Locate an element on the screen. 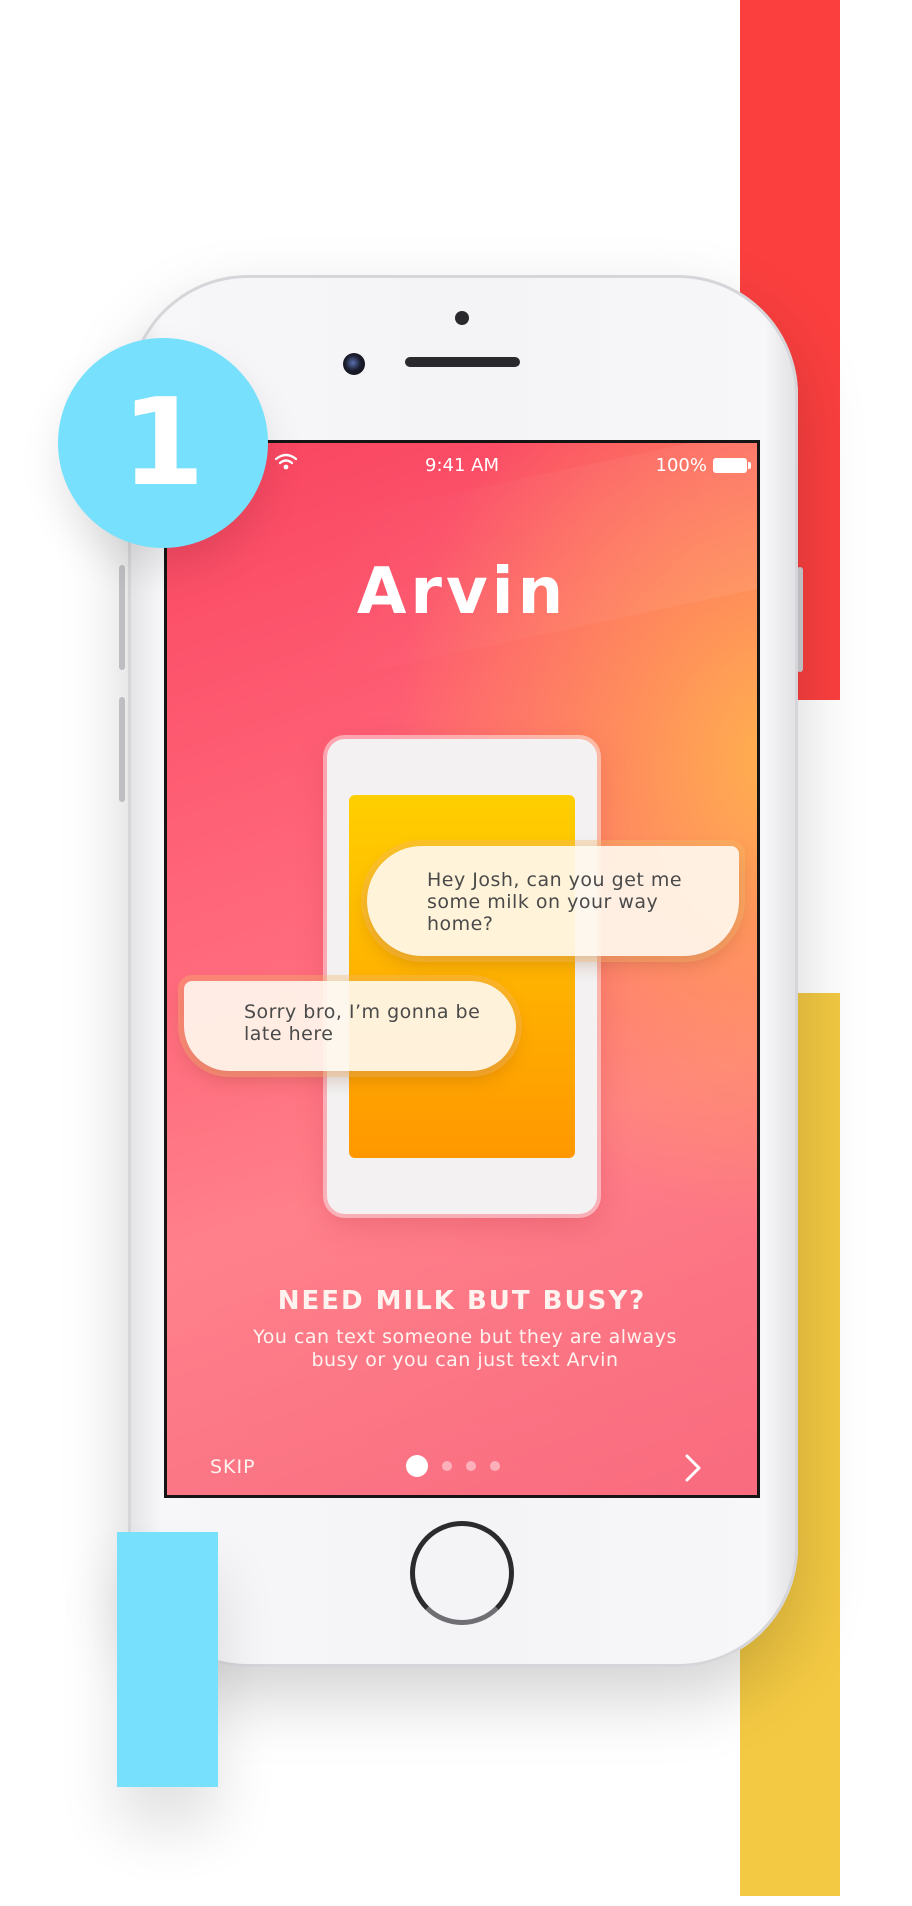 The image size is (912, 1906). earpiece-speaker is located at coordinates (462, 362).